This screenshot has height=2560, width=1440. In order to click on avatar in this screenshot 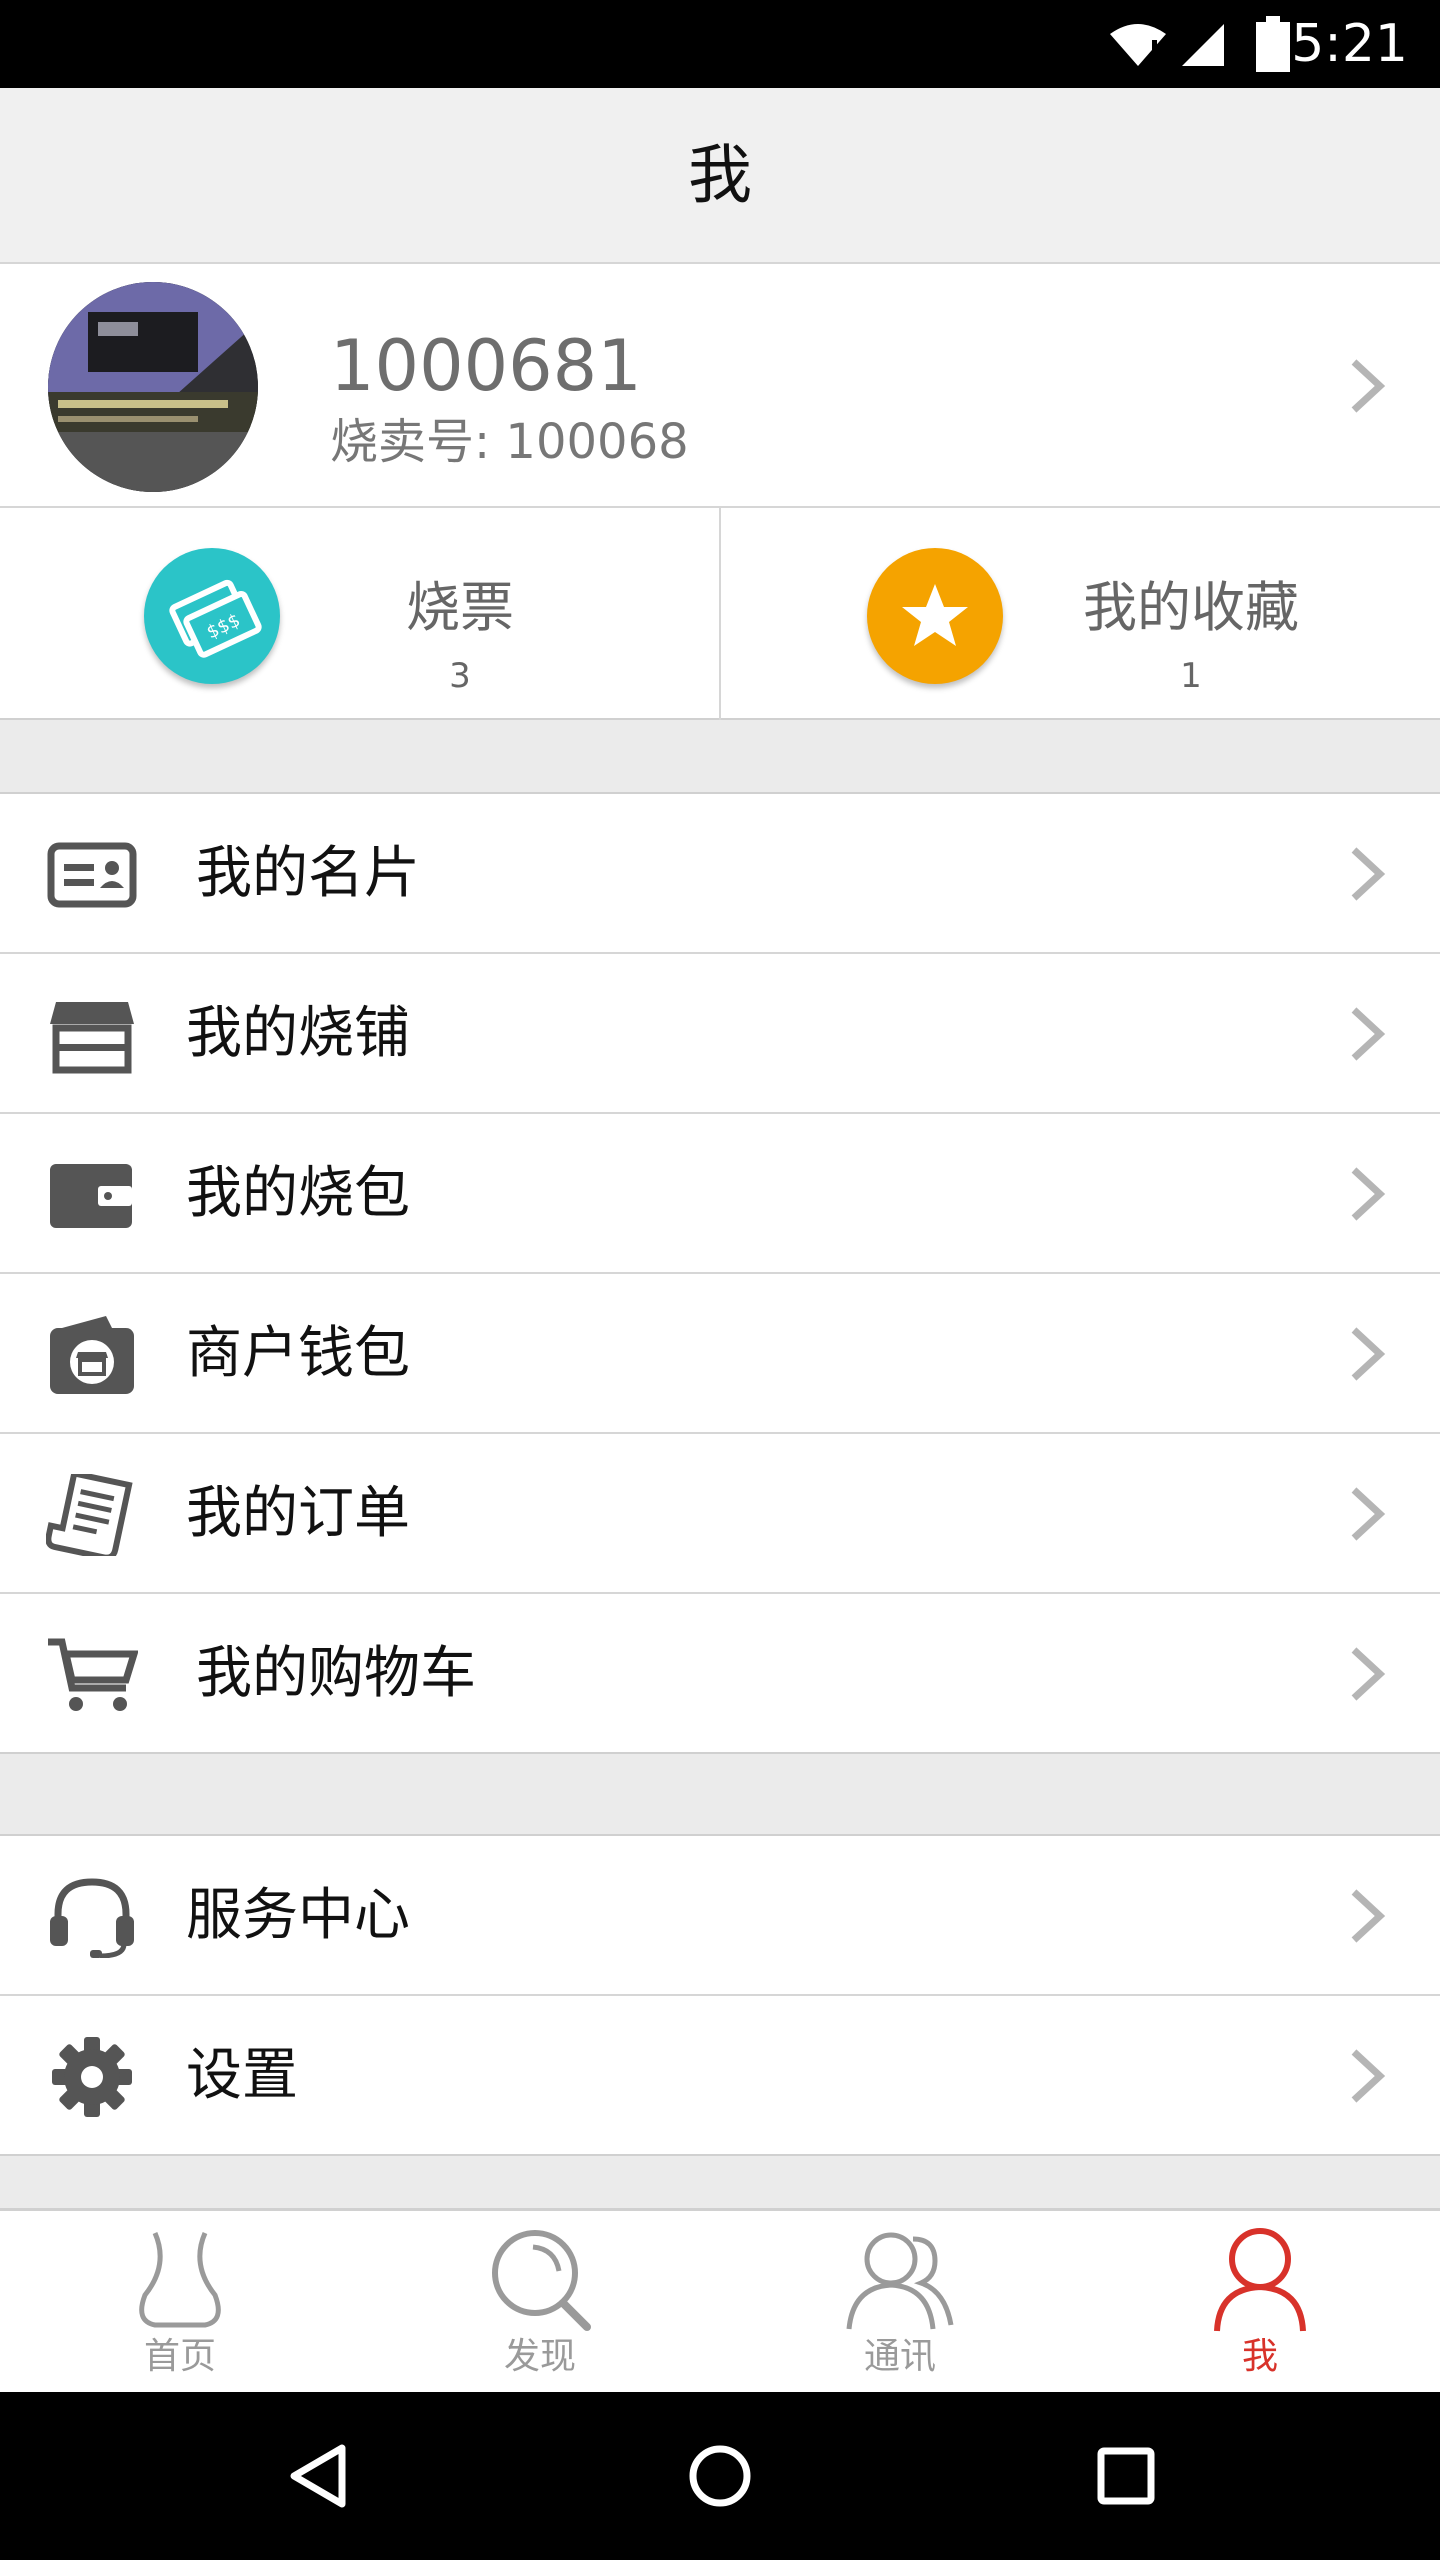, I will do `click(153, 387)`.